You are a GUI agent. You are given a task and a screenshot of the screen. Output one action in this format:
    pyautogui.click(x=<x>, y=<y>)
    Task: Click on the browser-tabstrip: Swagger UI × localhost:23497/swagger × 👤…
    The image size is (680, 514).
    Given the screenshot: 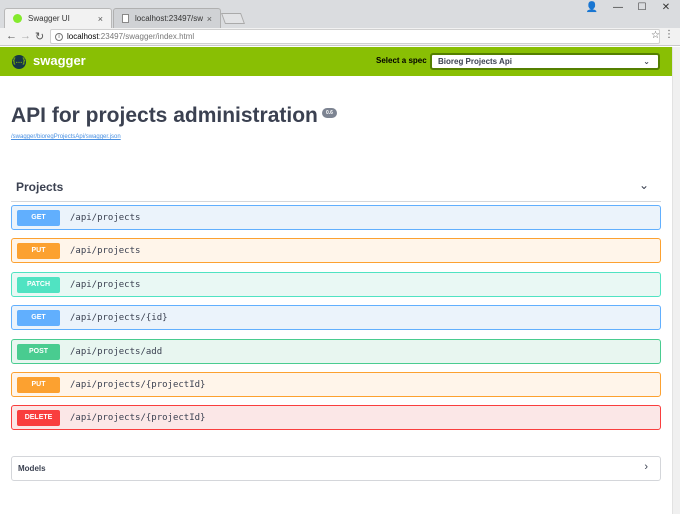 What is the action you would take?
    pyautogui.click(x=340, y=14)
    